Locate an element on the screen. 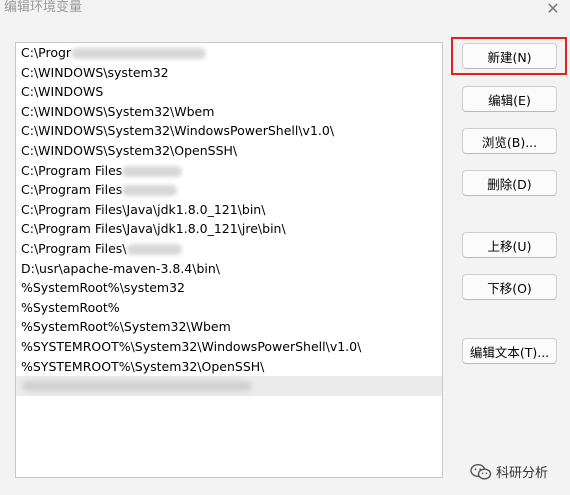 The width and height of the screenshot is (570, 495). title-bar: 编辑环境变量 ✕ is located at coordinates (285, 11).